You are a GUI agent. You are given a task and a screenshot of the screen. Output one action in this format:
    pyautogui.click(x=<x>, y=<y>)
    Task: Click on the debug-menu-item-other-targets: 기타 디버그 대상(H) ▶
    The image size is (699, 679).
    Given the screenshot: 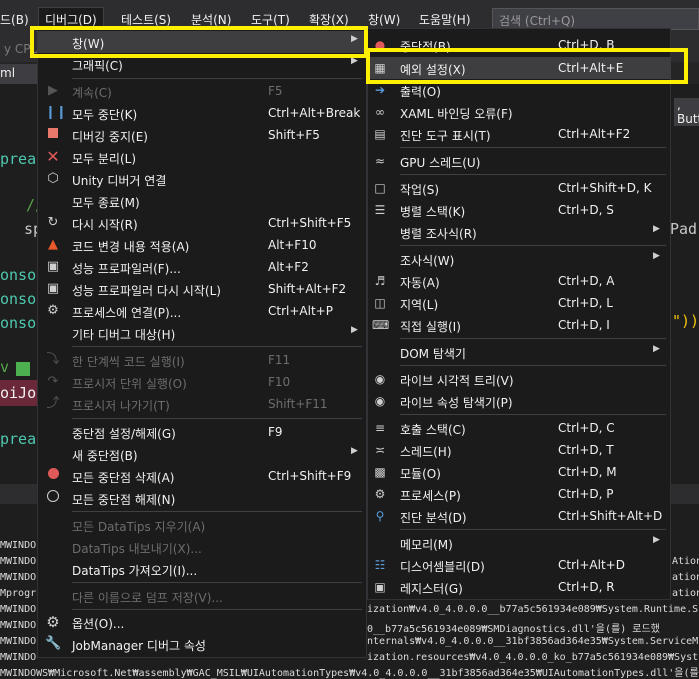 What is the action you would take?
    pyautogui.click(x=202, y=333)
    